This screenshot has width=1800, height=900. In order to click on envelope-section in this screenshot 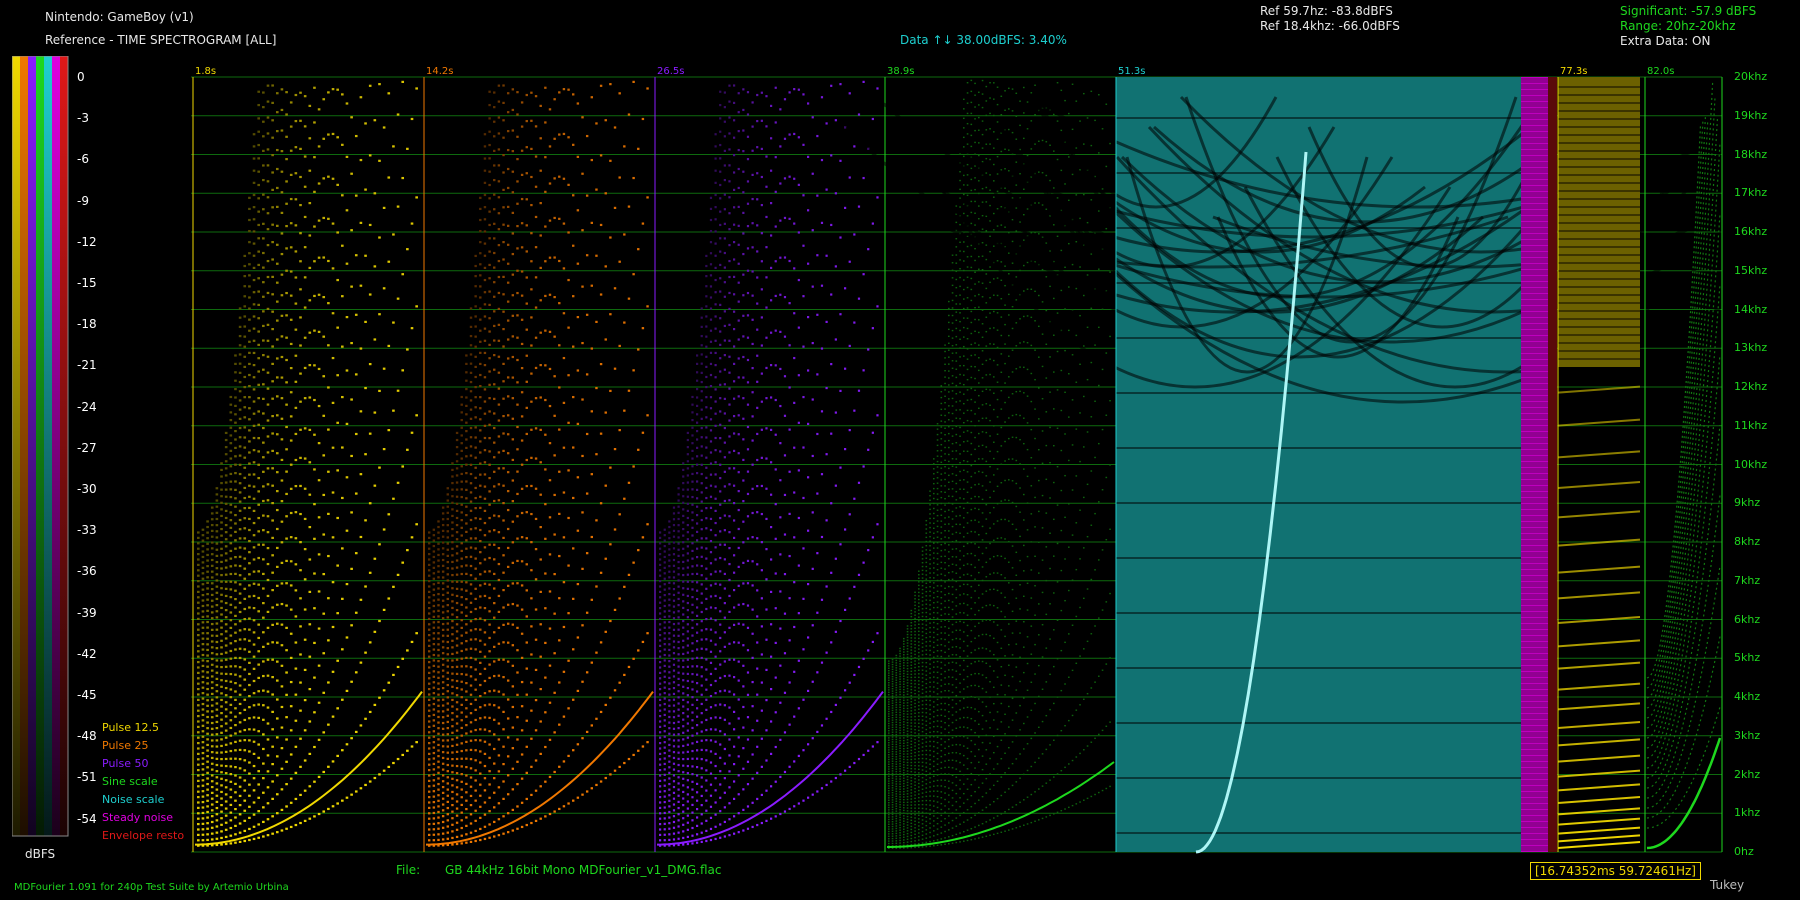, I will do `click(1552, 464)`.